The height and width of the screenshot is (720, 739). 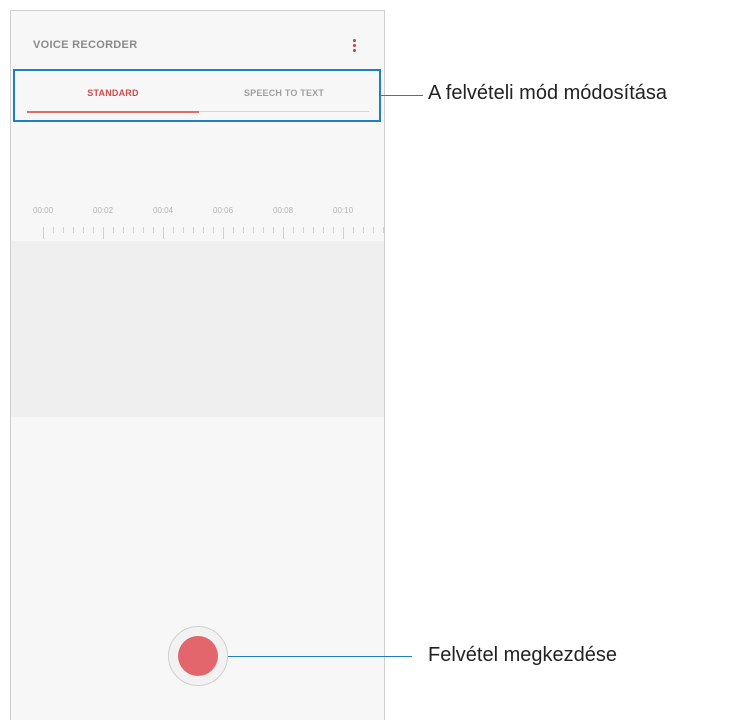 I want to click on callout-line-record, so click(x=320, y=656).